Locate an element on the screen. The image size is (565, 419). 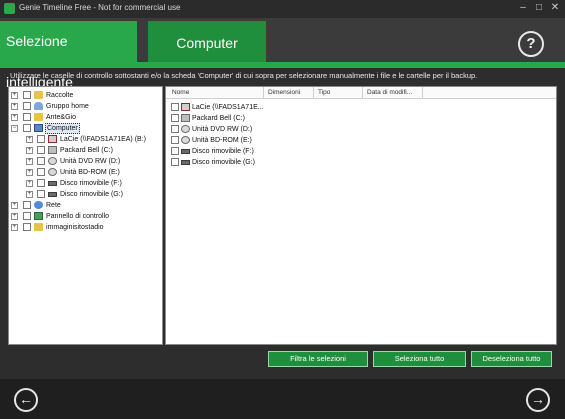
app-logo-icon is located at coordinates (9, 8).